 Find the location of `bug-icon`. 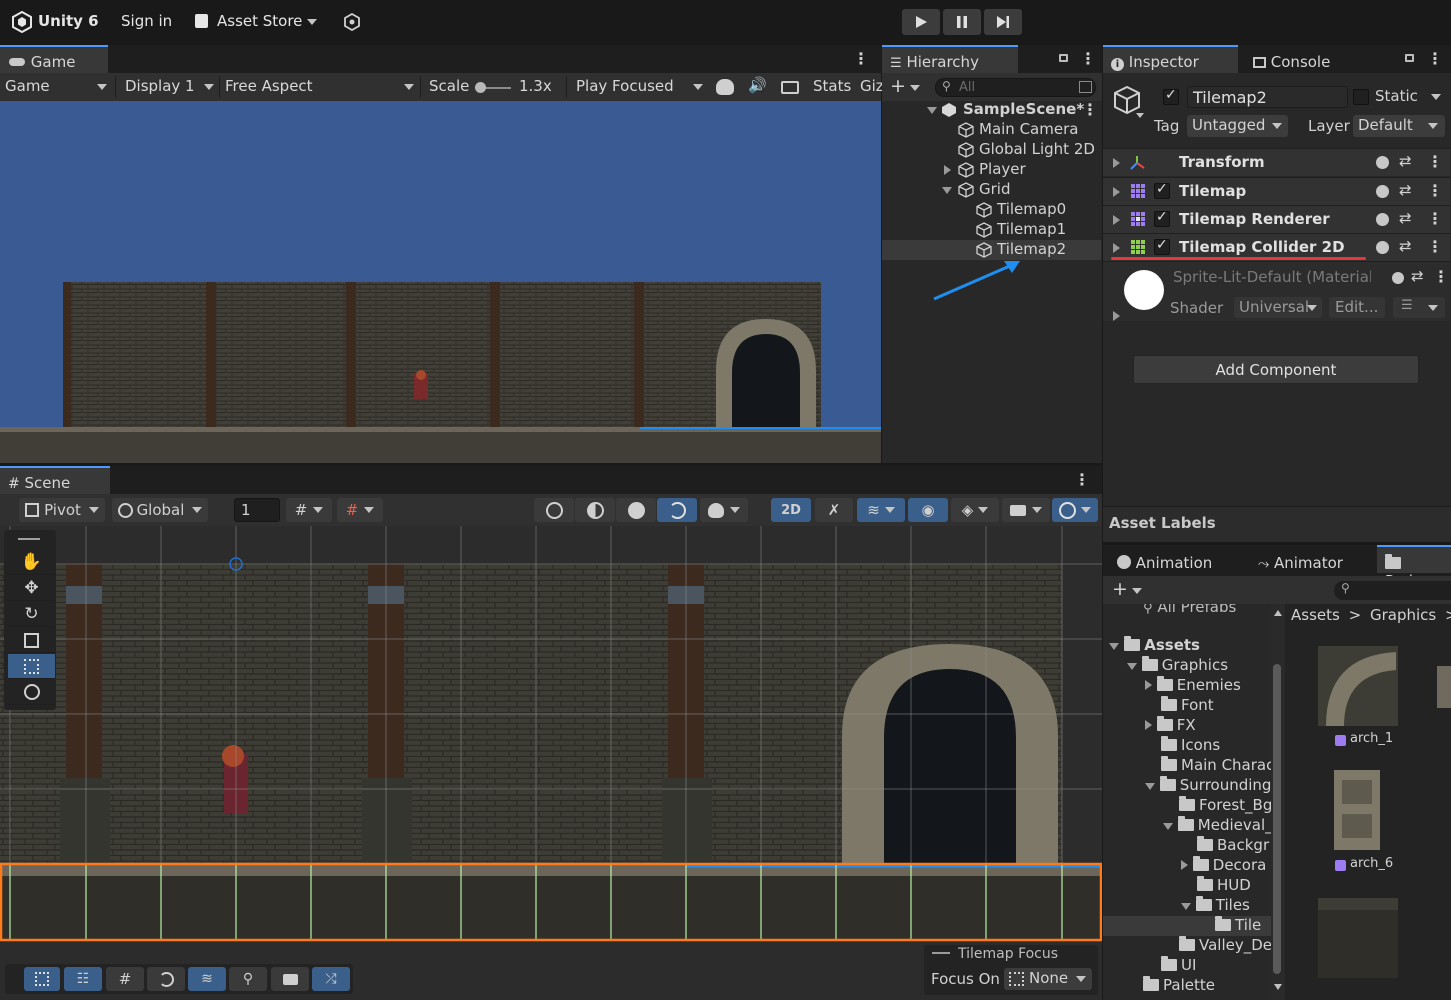

bug-icon is located at coordinates (725, 87).